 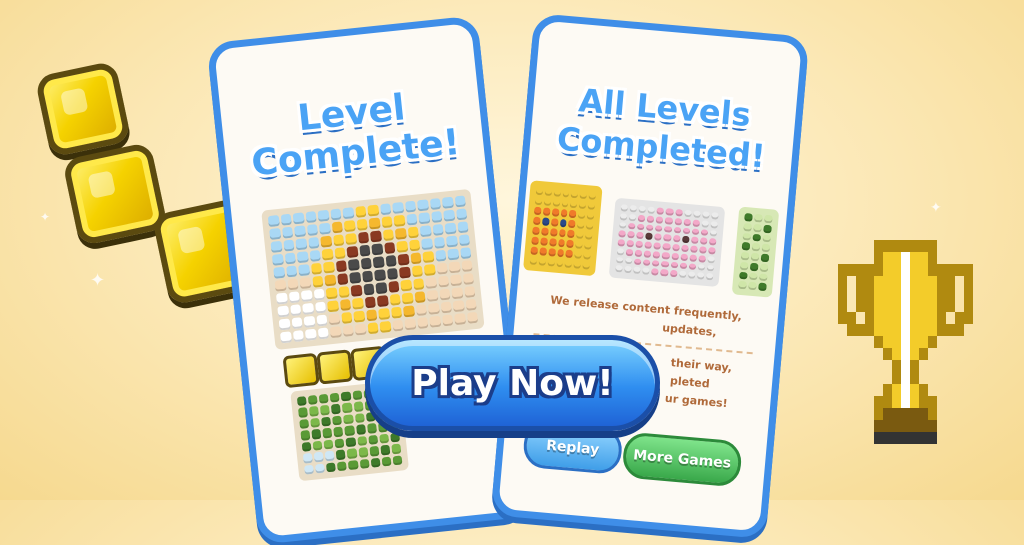 What do you see at coordinates (512, 383) in the screenshot?
I see `play-now-button: Play Now!` at bounding box center [512, 383].